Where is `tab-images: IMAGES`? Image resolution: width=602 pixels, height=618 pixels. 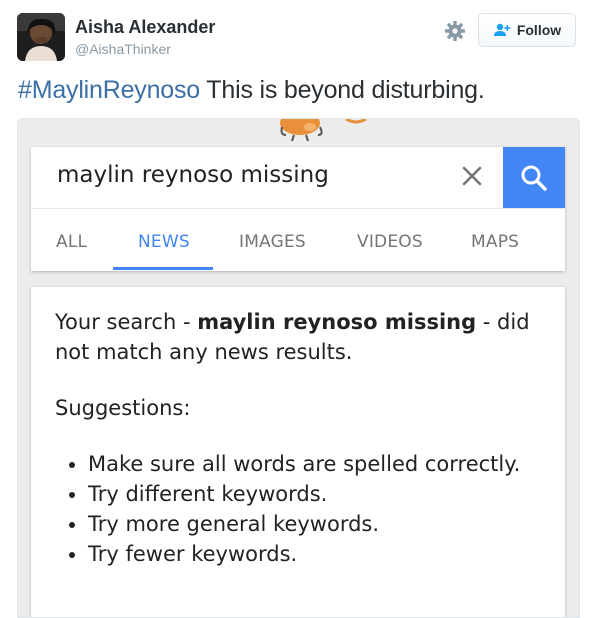
tab-images: IMAGES is located at coordinates (272, 242).